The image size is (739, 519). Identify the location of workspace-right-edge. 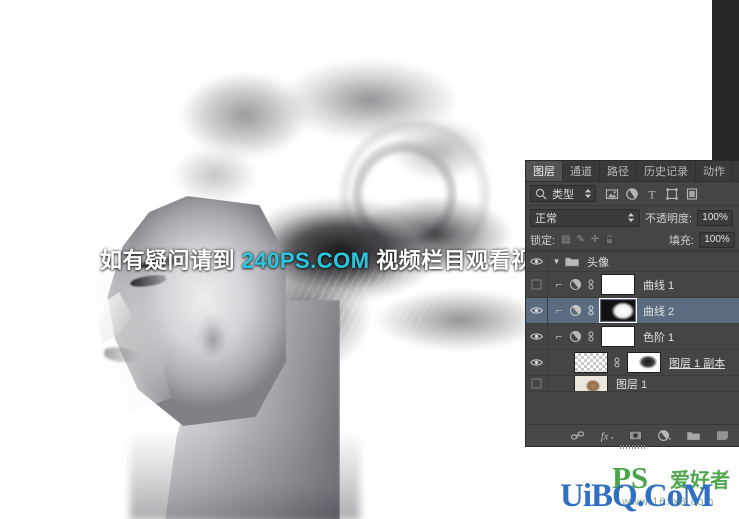
(725, 80).